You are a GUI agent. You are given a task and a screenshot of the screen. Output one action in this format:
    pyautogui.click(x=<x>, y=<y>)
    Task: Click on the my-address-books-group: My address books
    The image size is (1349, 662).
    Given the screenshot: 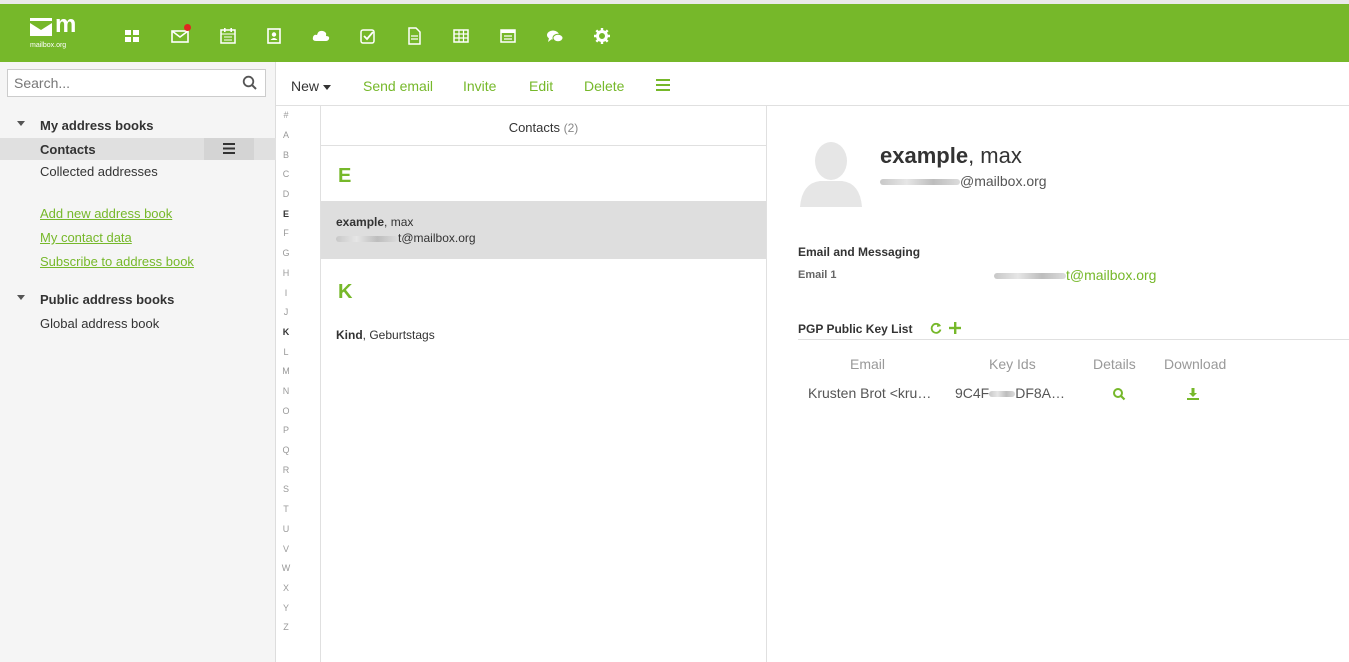 What is the action you would take?
    pyautogui.click(x=138, y=125)
    